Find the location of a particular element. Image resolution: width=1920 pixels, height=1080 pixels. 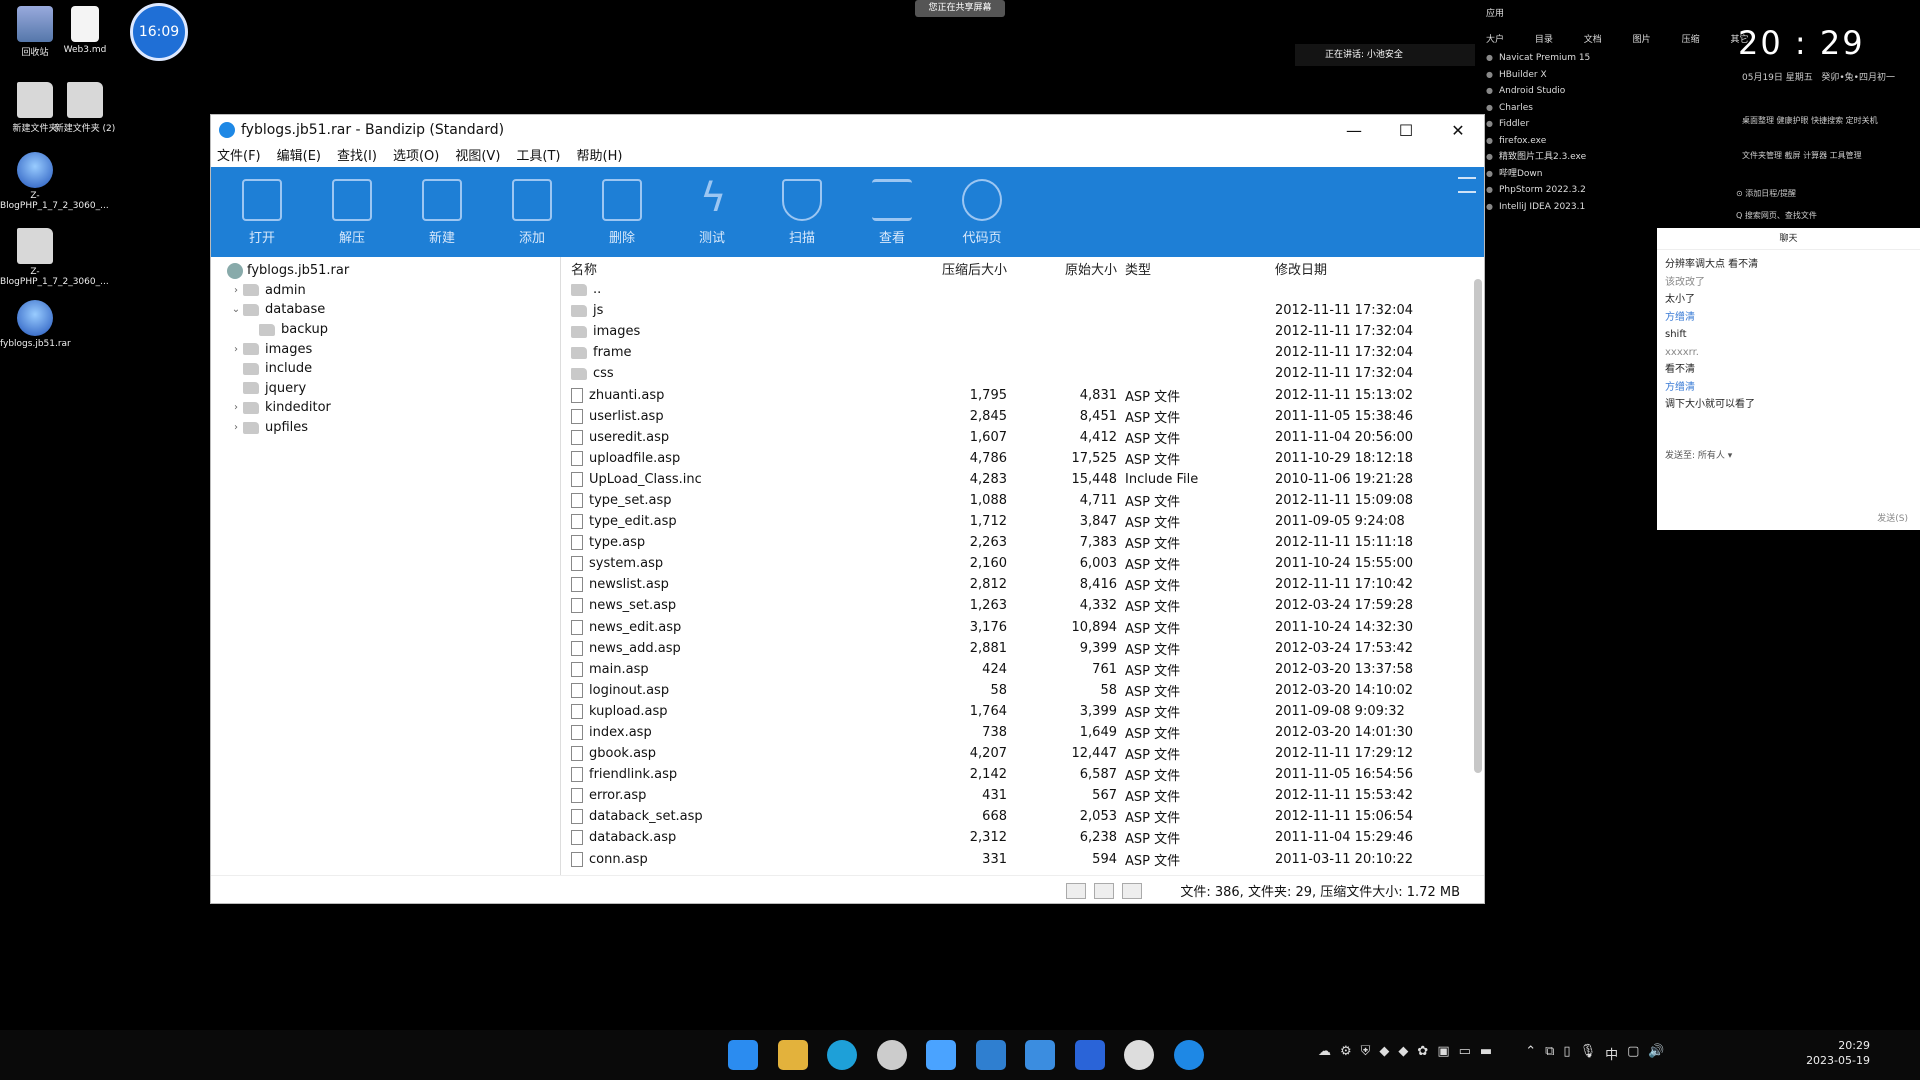

file-row: images 2012-11-11 17:32:04 is located at coordinates (1022, 331).